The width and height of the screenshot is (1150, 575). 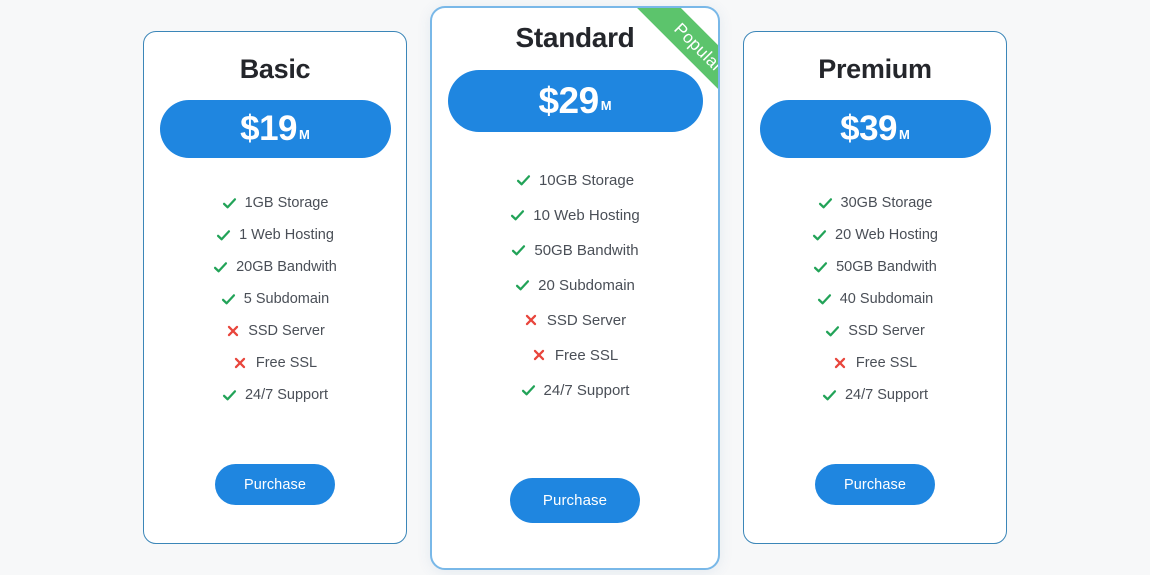 What do you see at coordinates (286, 203) in the screenshot?
I see `feature-label: 1GB Storage` at bounding box center [286, 203].